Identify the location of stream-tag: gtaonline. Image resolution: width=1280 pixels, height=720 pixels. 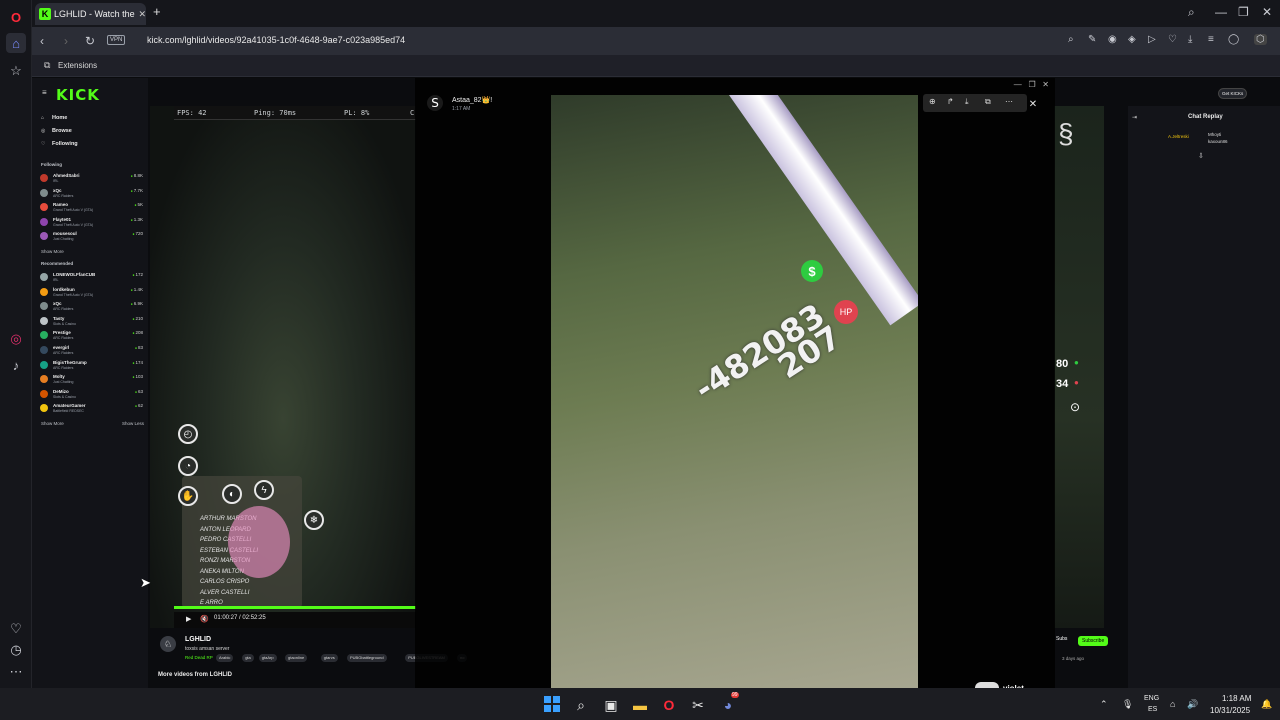
(296, 658).